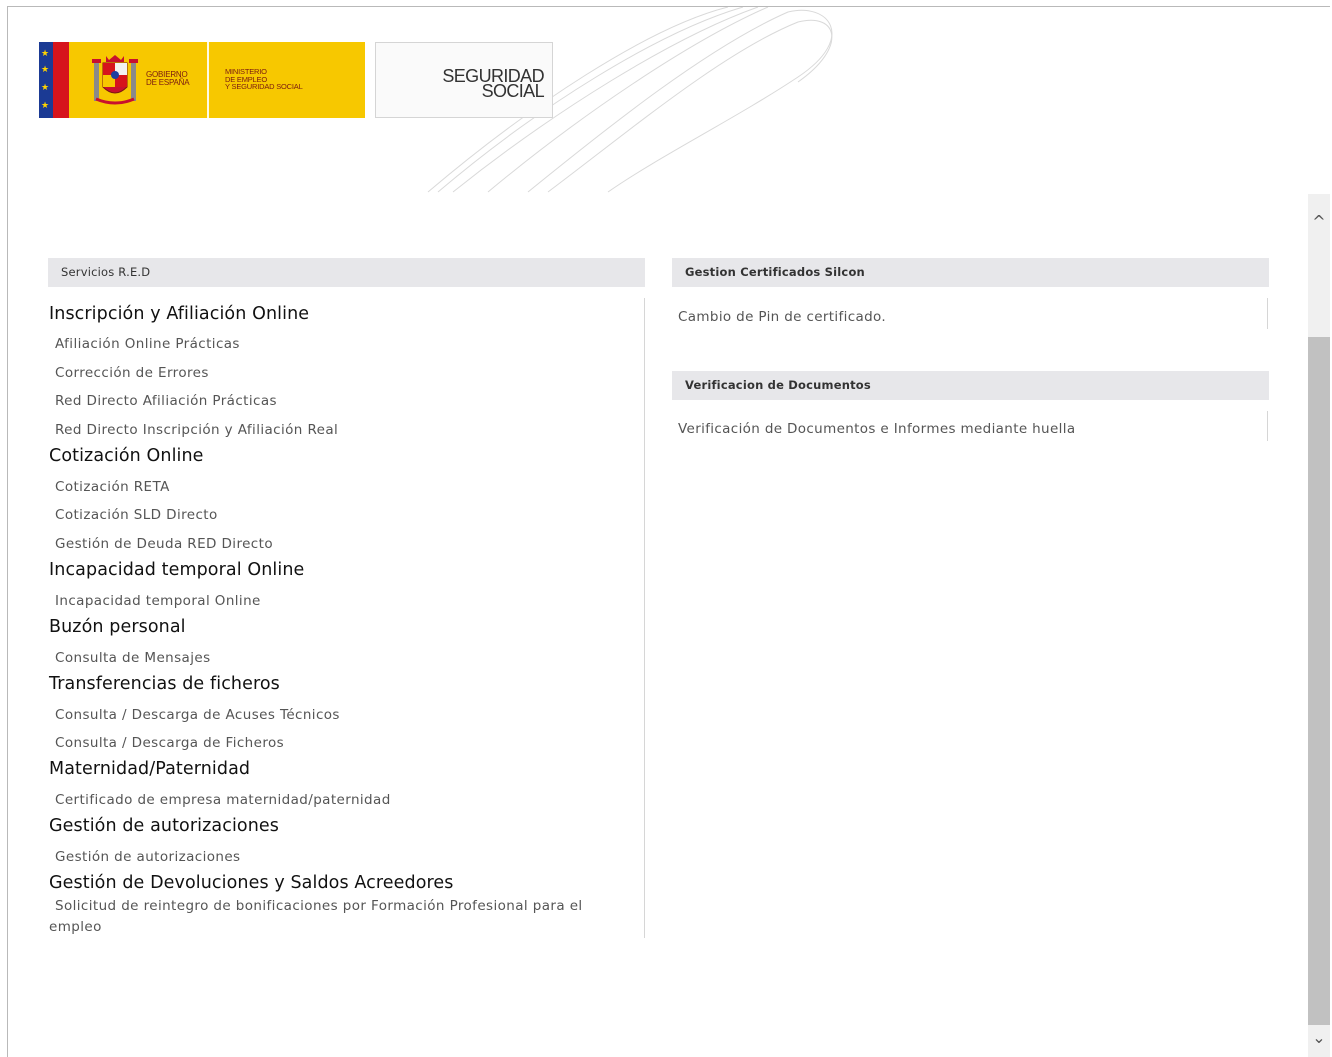 The width and height of the screenshot is (1332, 1057). Describe the element at coordinates (147, 344) in the screenshot. I see `link-afiliacion-online-practicas: Afiliación Online Prácticas` at that location.